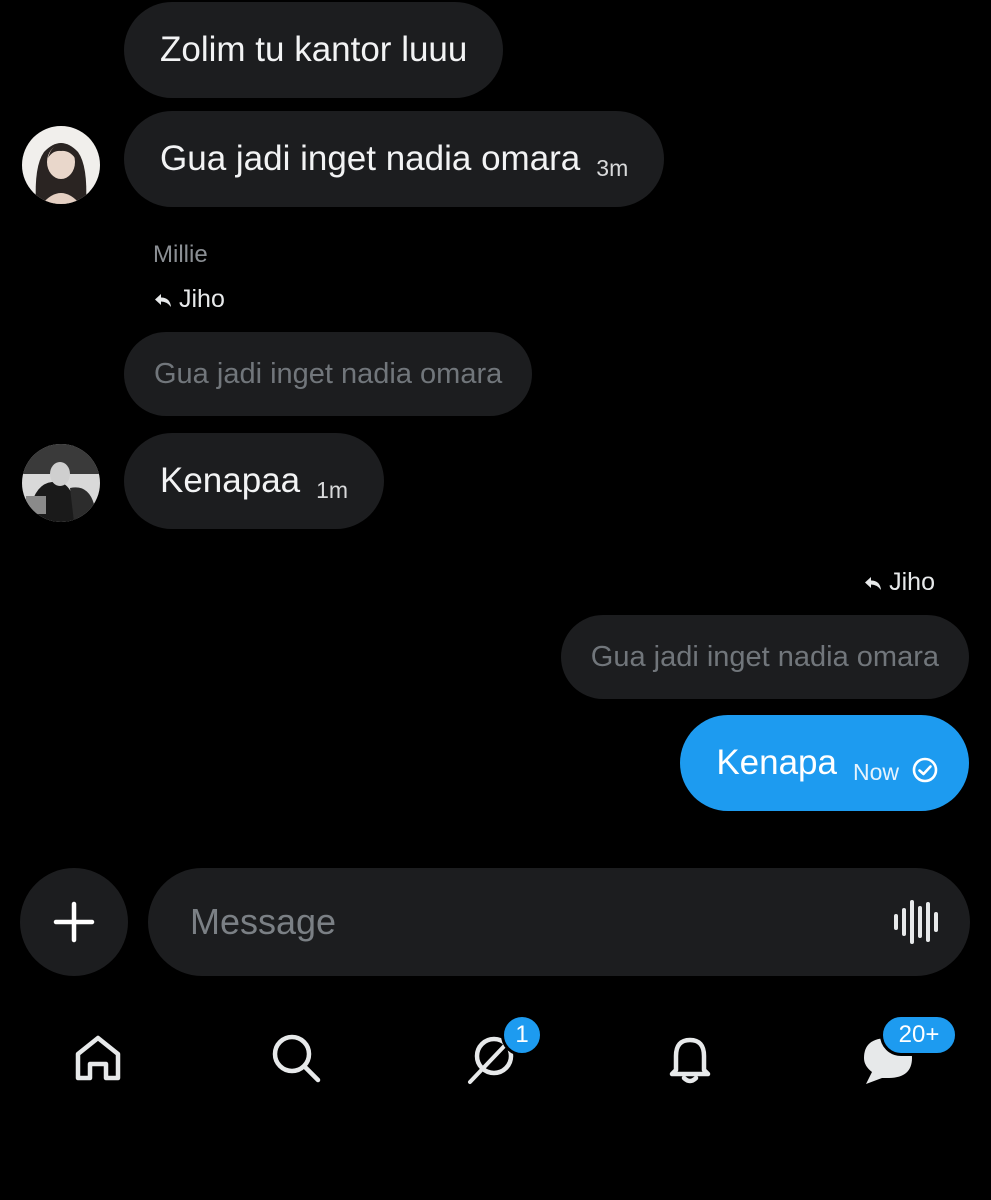  I want to click on message-input, so click(530, 922).